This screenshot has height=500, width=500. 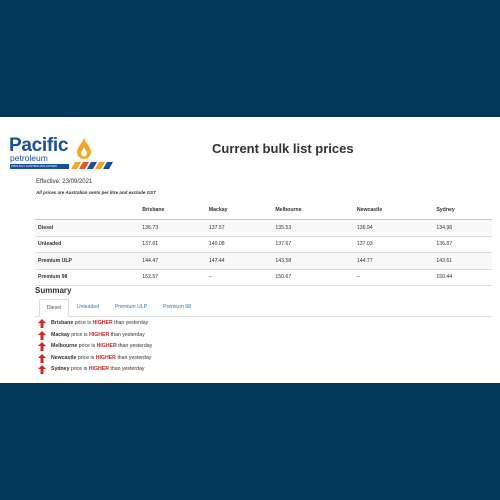 What do you see at coordinates (54, 308) in the screenshot?
I see `tab-diesel: Diesel` at bounding box center [54, 308].